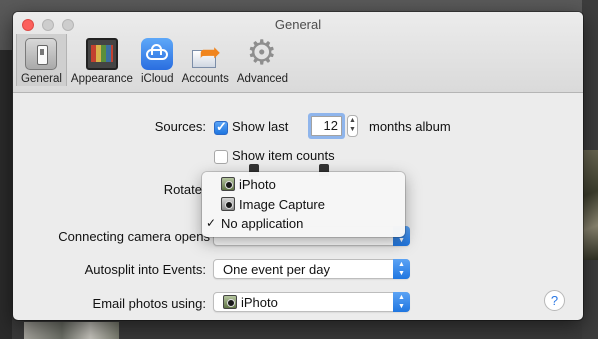 The height and width of the screenshot is (339, 598). Describe the element at coordinates (71, 330) in the screenshot. I see `background-photo-thumbnail-bottom` at that location.